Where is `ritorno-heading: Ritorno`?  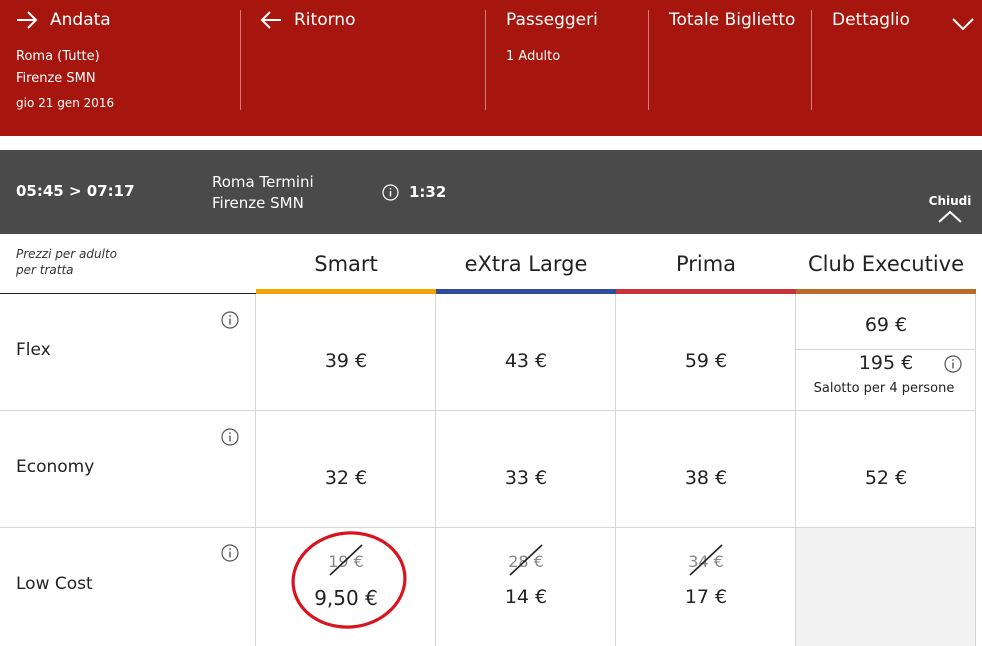 ritorno-heading: Ritorno is located at coordinates (307, 20).